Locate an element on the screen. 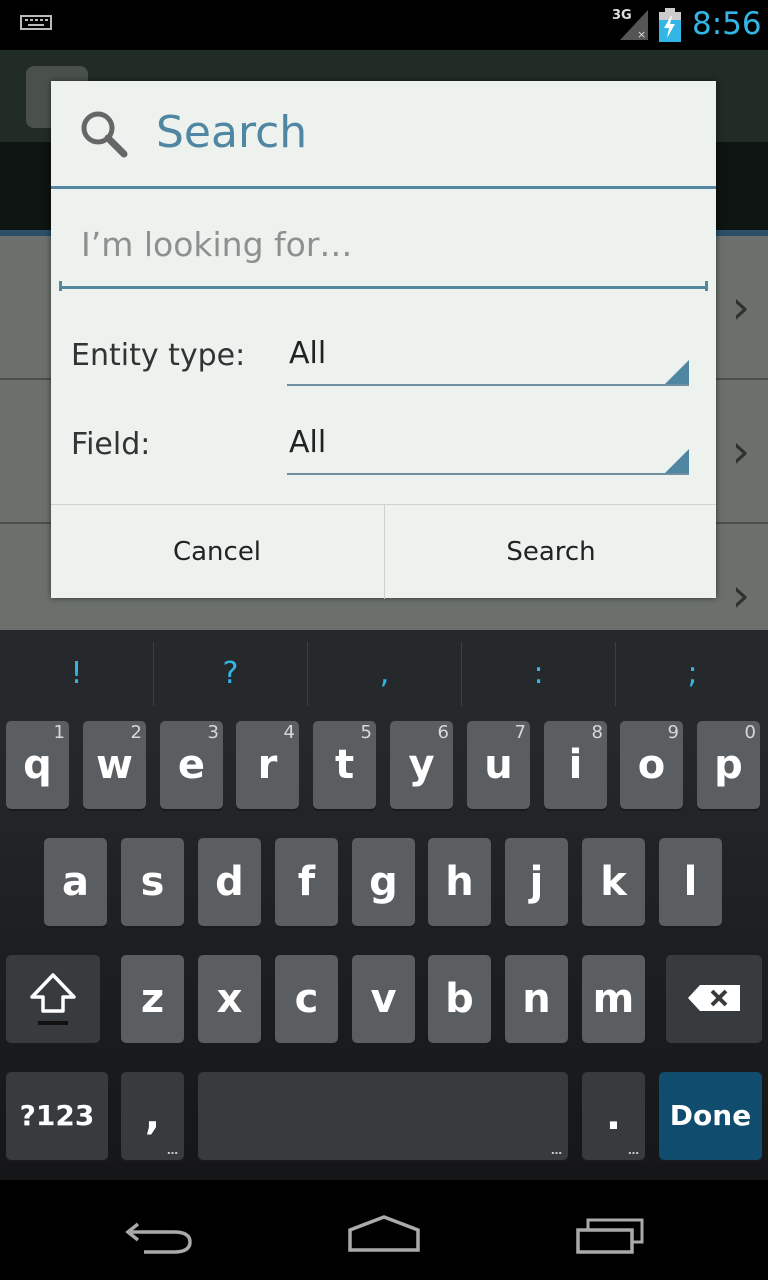 The height and width of the screenshot is (1280, 768). shift-key is located at coordinates (53, 999).